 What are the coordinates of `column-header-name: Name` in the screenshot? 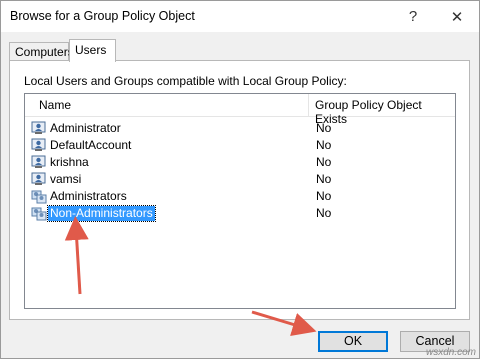 It's located at (55, 105).